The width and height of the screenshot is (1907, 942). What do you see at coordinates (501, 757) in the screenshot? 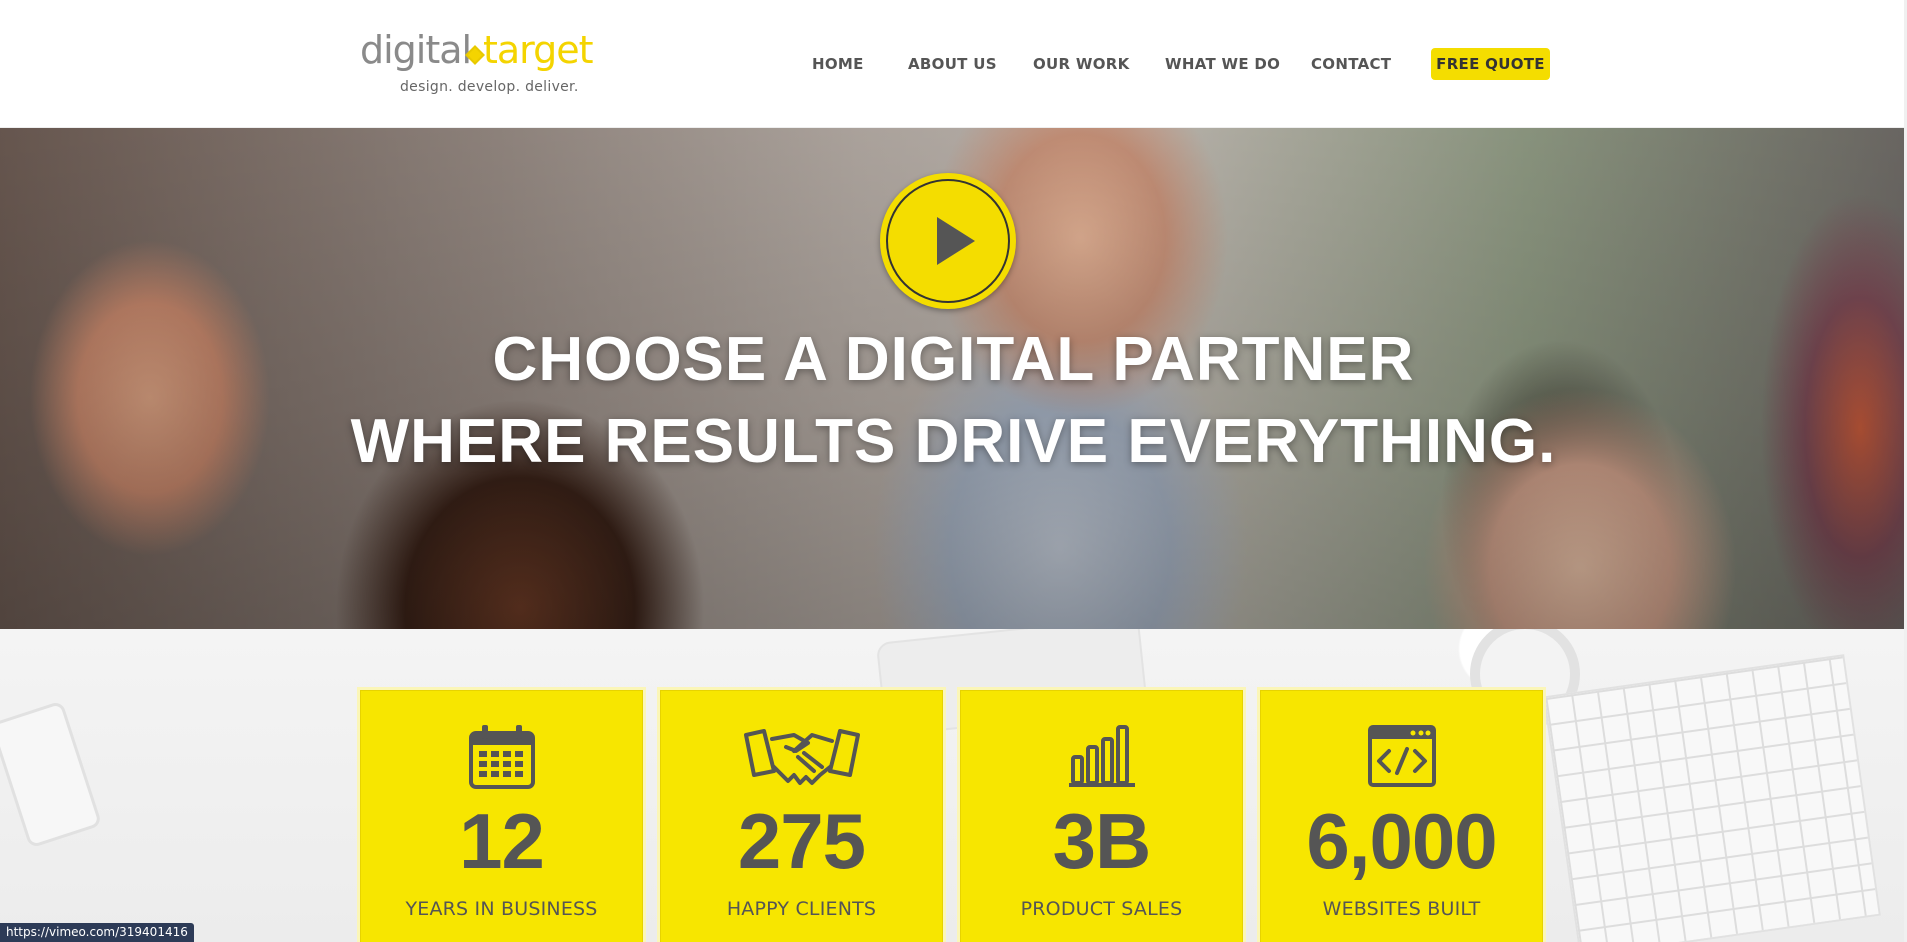
I see `calendar-icon` at bounding box center [501, 757].